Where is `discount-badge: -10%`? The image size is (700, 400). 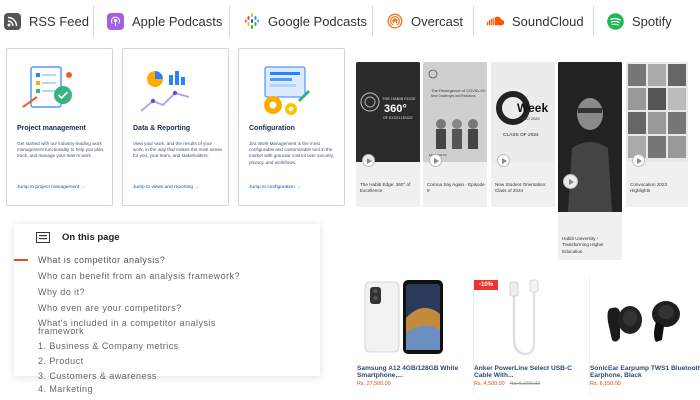
discount-badge: -10% is located at coordinates (486, 285).